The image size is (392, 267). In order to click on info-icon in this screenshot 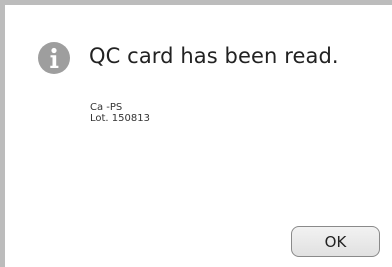, I will do `click(54, 58)`.